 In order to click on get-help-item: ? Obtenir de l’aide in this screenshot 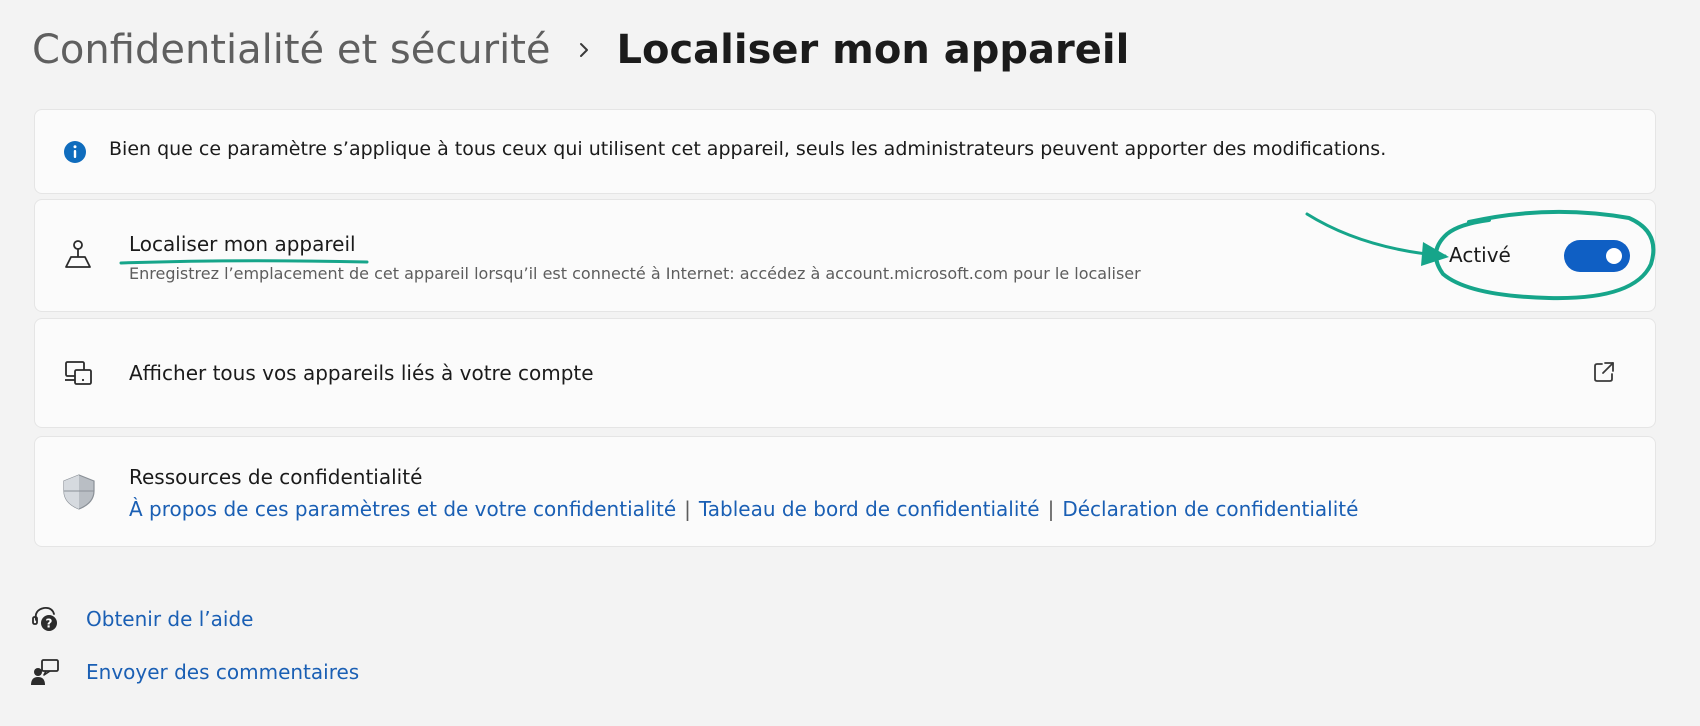, I will do `click(141, 619)`.